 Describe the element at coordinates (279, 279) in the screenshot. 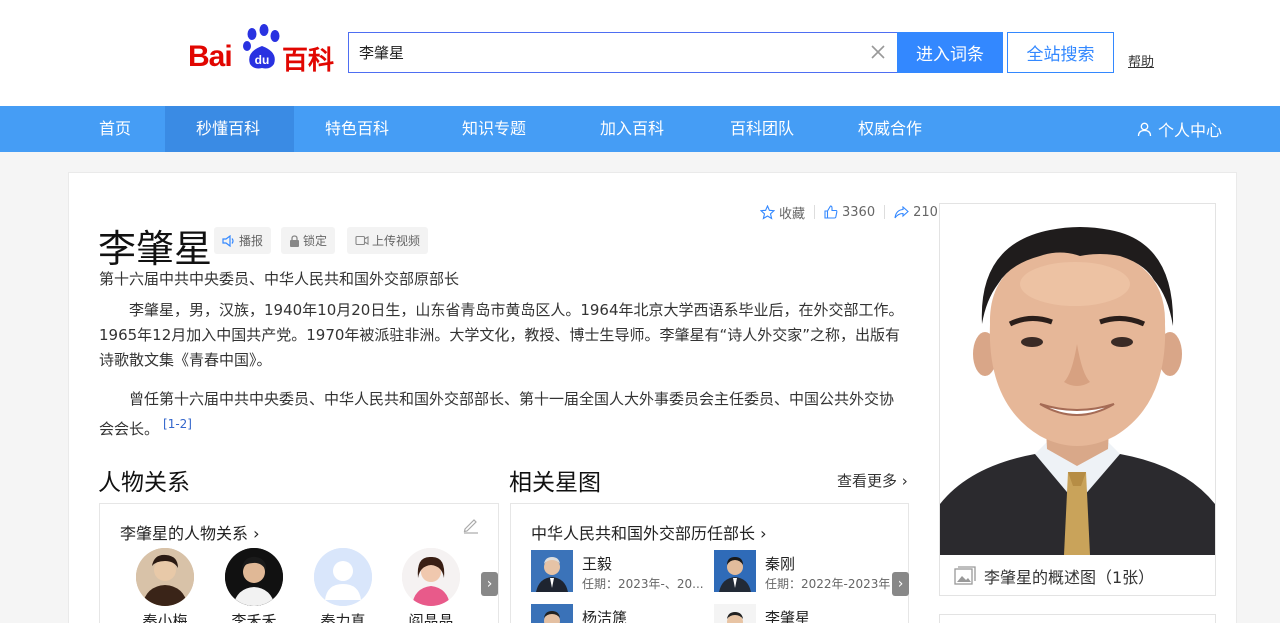

I see `entry-subtitle: 第十六届中共中央委员、中华人民共和国外交部原部长` at that location.